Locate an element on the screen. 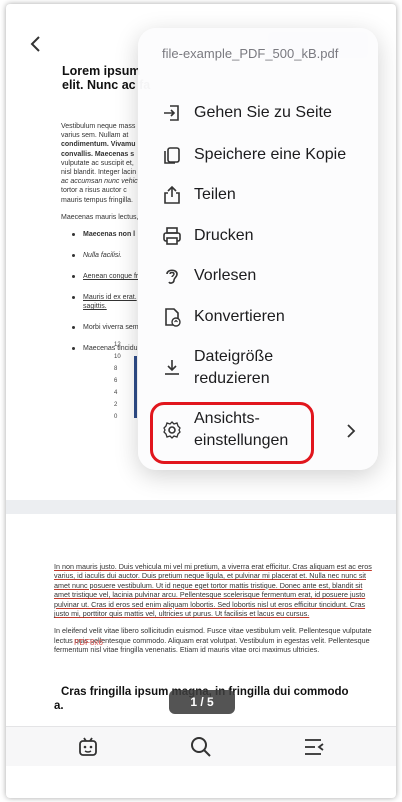 The height and width of the screenshot is (802, 402). menu-item-label-line1: Dateigröße is located at coordinates (234, 356).